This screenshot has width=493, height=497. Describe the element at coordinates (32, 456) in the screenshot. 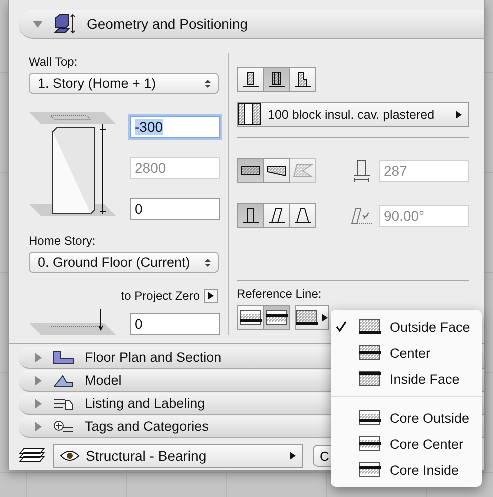

I see `layers-icon` at that location.